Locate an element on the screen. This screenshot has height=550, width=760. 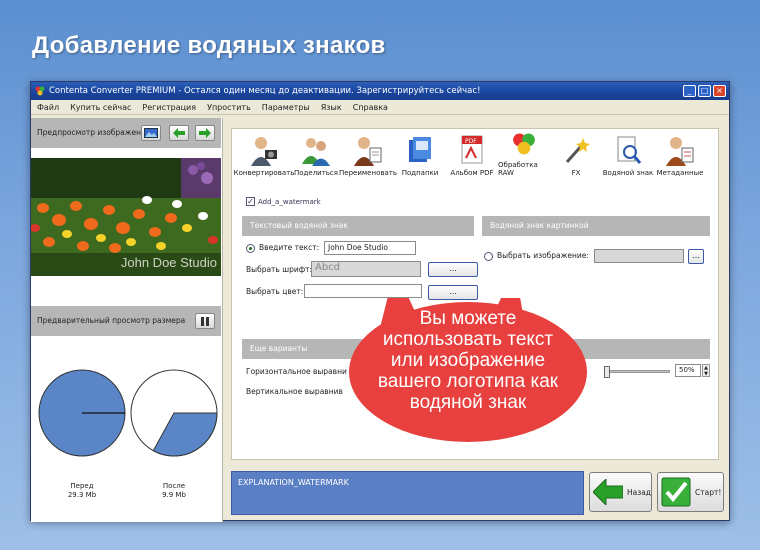
tool-pdf-album: PDF Альбом PDF is located at coordinates (472, 154).